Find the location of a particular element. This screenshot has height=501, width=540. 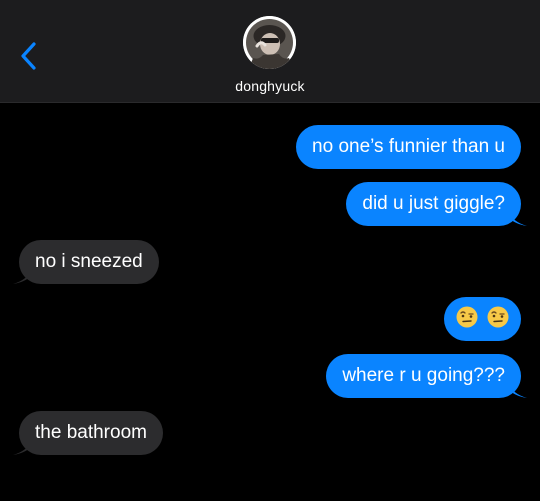

message-bubble-incoming: the bathroom is located at coordinates (88, 433).